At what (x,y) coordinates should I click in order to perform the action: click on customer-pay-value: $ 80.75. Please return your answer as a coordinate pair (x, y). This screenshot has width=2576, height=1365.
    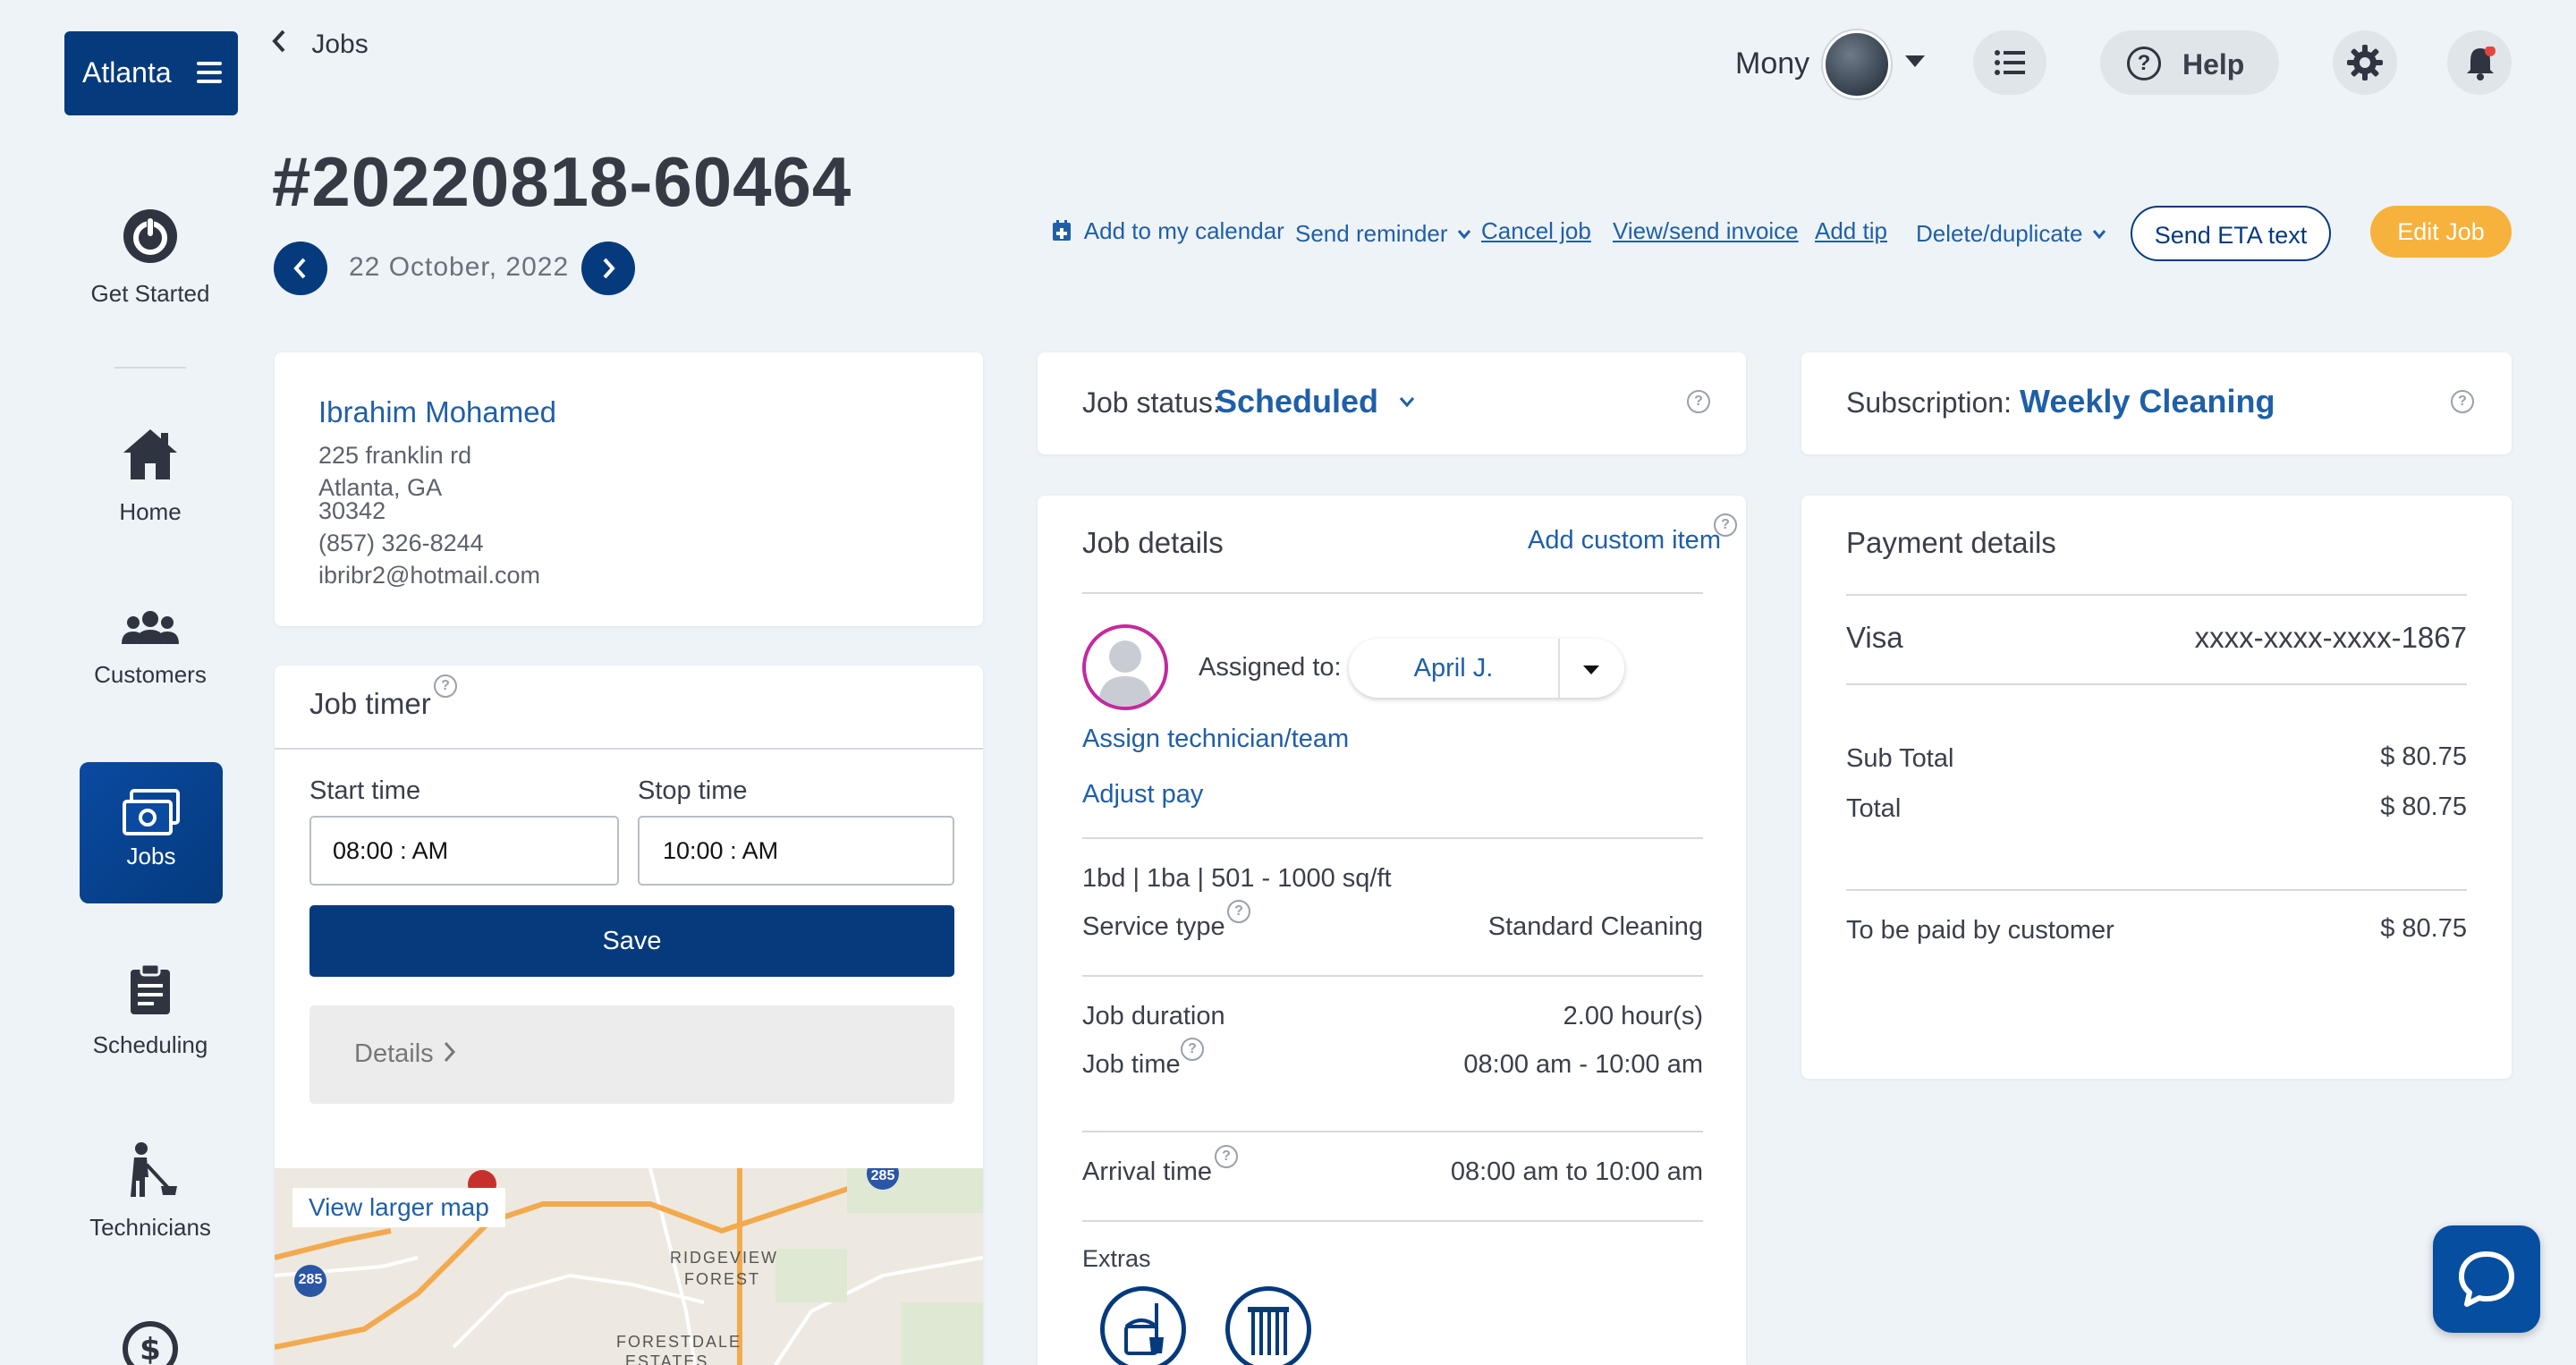
    Looking at the image, I should click on (2423, 928).